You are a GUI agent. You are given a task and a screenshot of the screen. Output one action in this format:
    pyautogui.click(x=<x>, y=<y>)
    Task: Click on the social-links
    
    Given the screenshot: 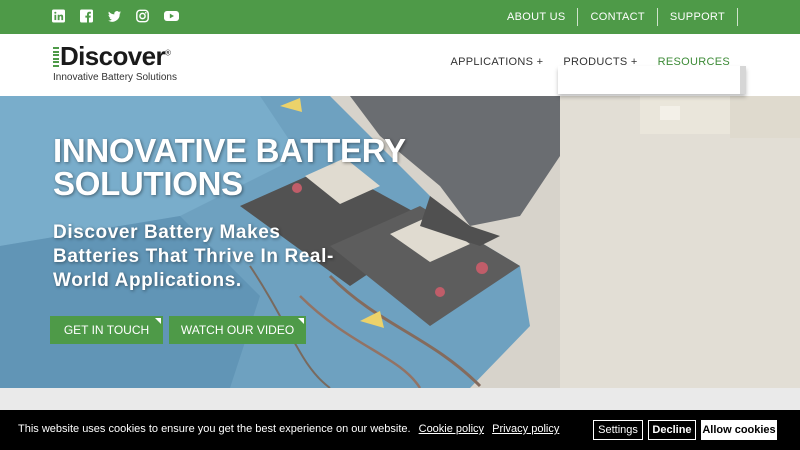 What is the action you would take?
    pyautogui.click(x=115, y=16)
    